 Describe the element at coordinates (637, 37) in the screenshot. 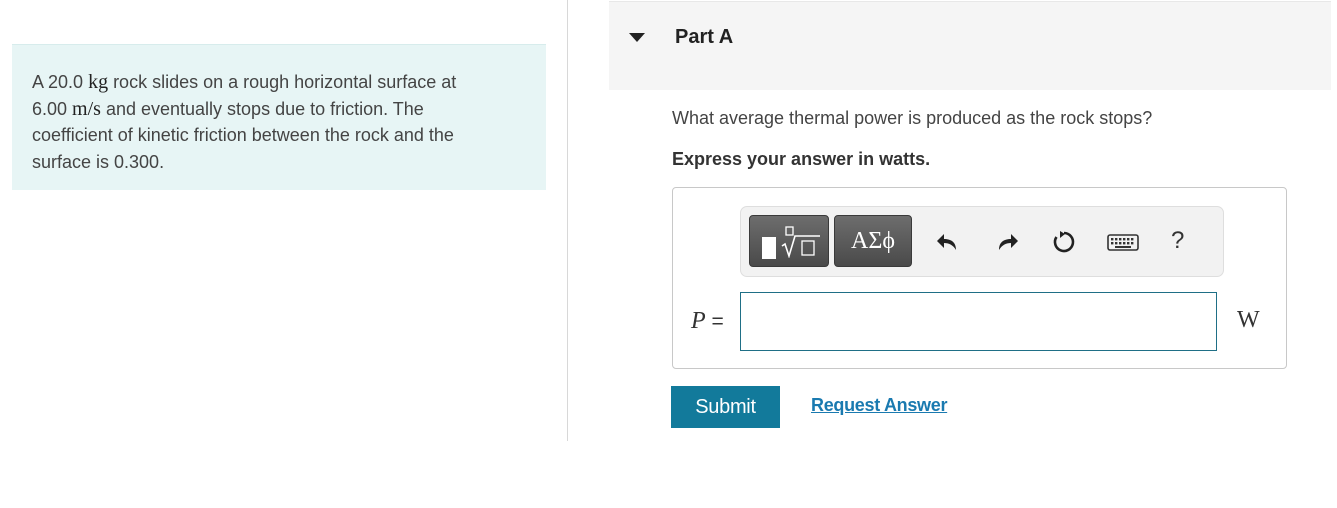

I see `collapse-caret-icon` at that location.